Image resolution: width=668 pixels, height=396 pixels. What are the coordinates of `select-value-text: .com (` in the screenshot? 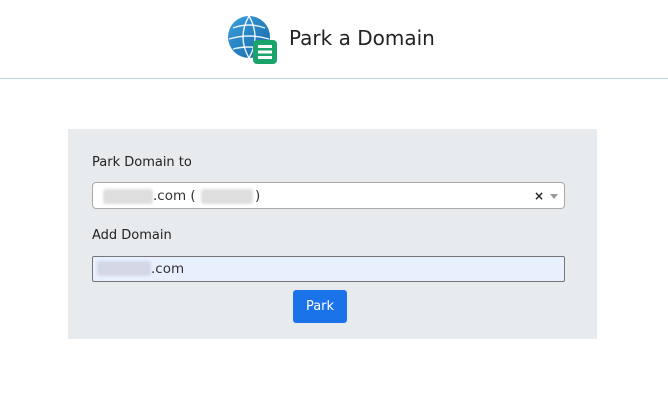 It's located at (174, 196).